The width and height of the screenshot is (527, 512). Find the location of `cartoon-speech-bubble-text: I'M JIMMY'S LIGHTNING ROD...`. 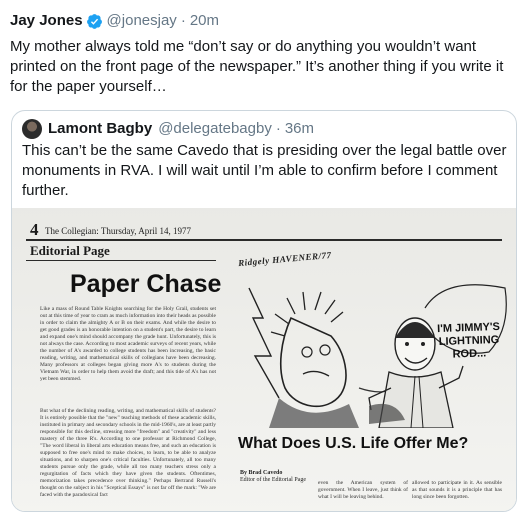

cartoon-speech-bubble-text: I'M JIMMY'S LIGHTNING ROD... is located at coordinates (468, 340).